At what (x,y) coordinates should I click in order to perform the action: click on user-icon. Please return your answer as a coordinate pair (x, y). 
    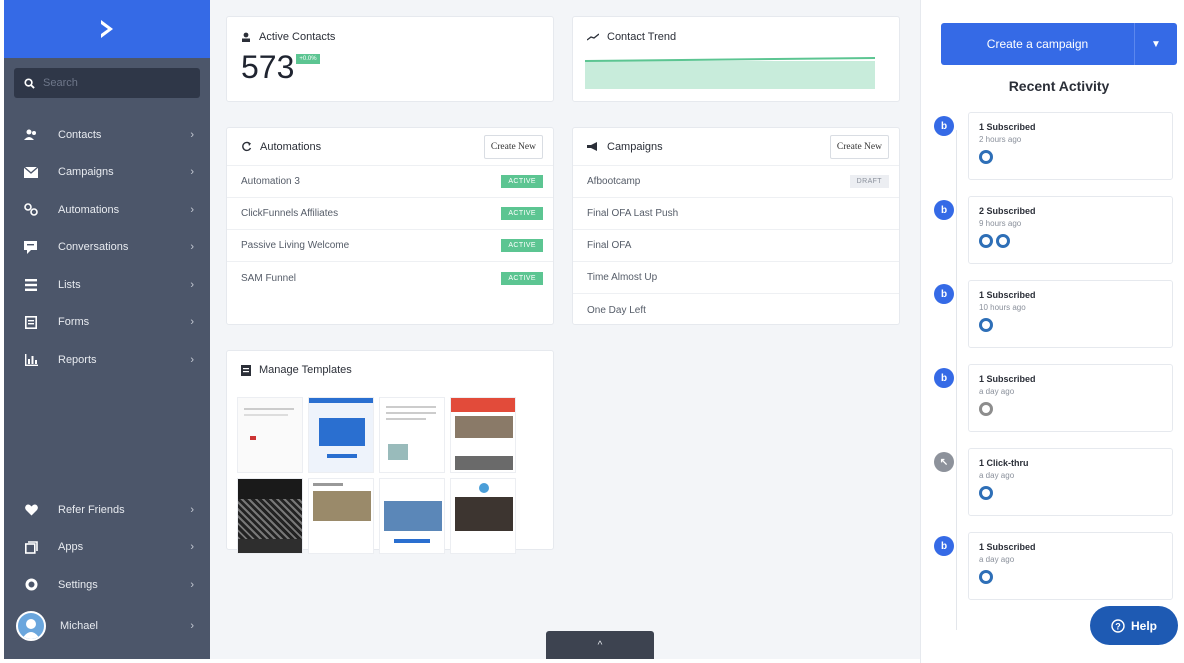
    Looking at the image, I should click on (246, 37).